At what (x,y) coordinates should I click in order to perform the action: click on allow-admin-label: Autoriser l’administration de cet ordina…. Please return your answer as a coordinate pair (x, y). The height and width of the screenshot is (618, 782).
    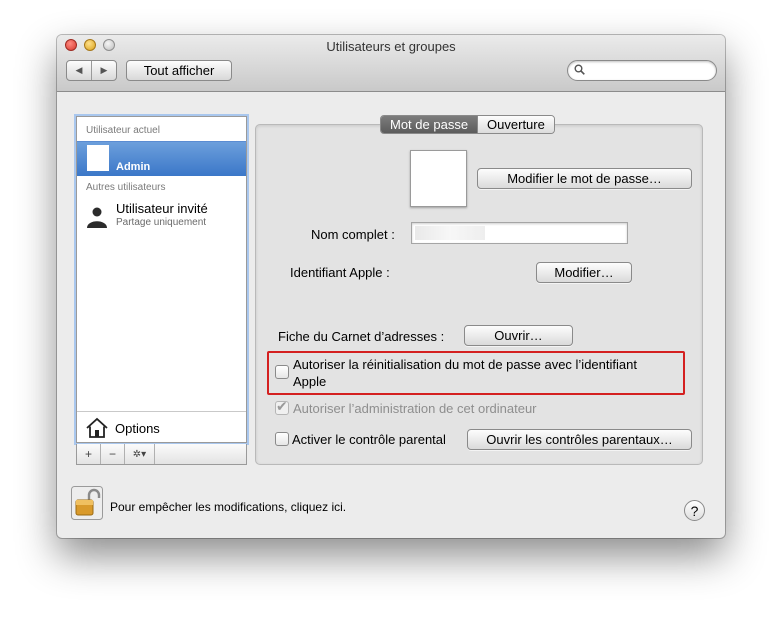
    Looking at the image, I should click on (415, 408).